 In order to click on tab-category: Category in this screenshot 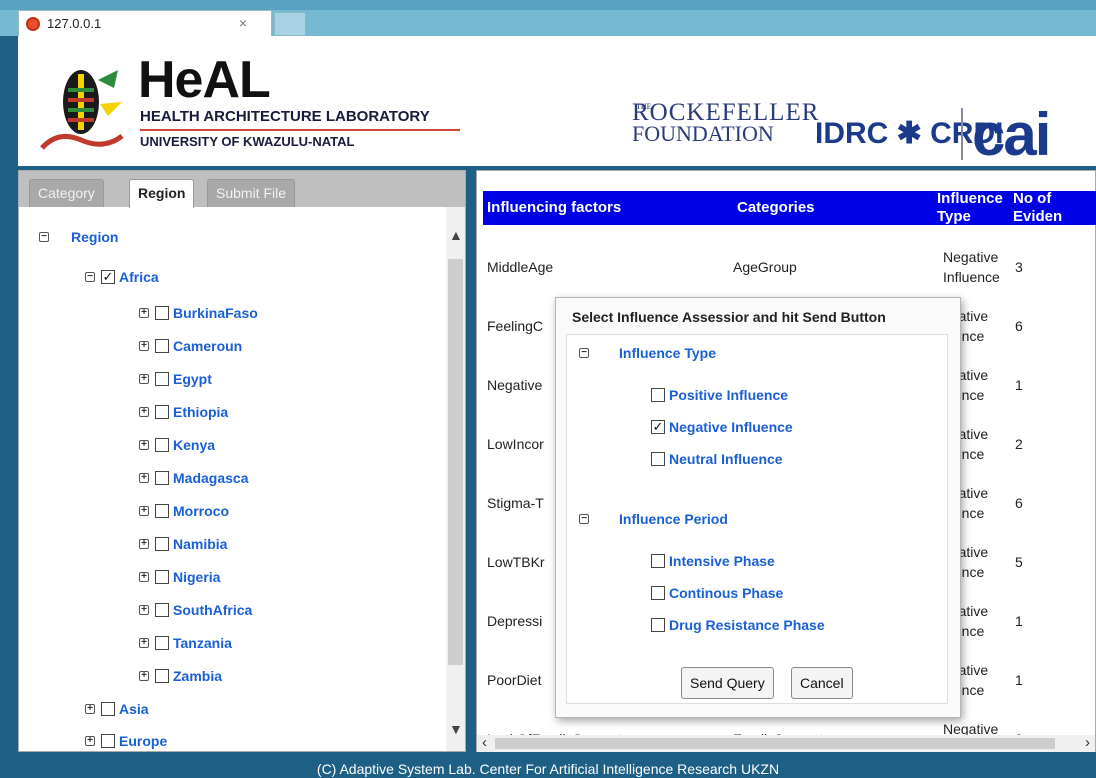, I will do `click(66, 193)`.